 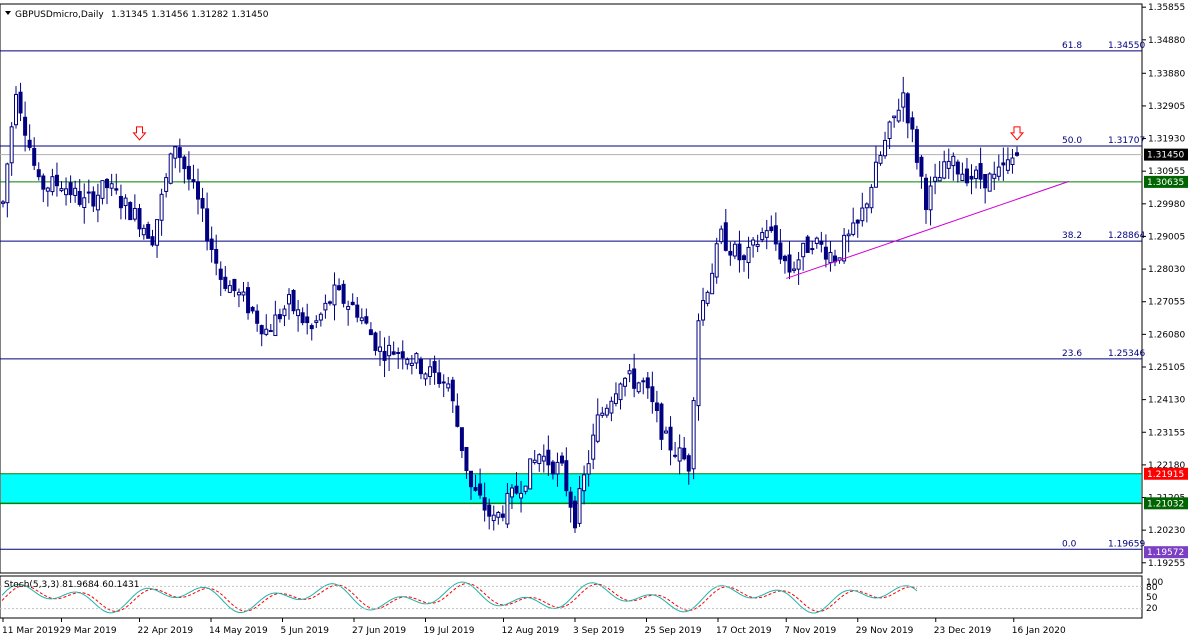 I want to click on x-tick-label: 12 Aug 2019, so click(x=531, y=631).